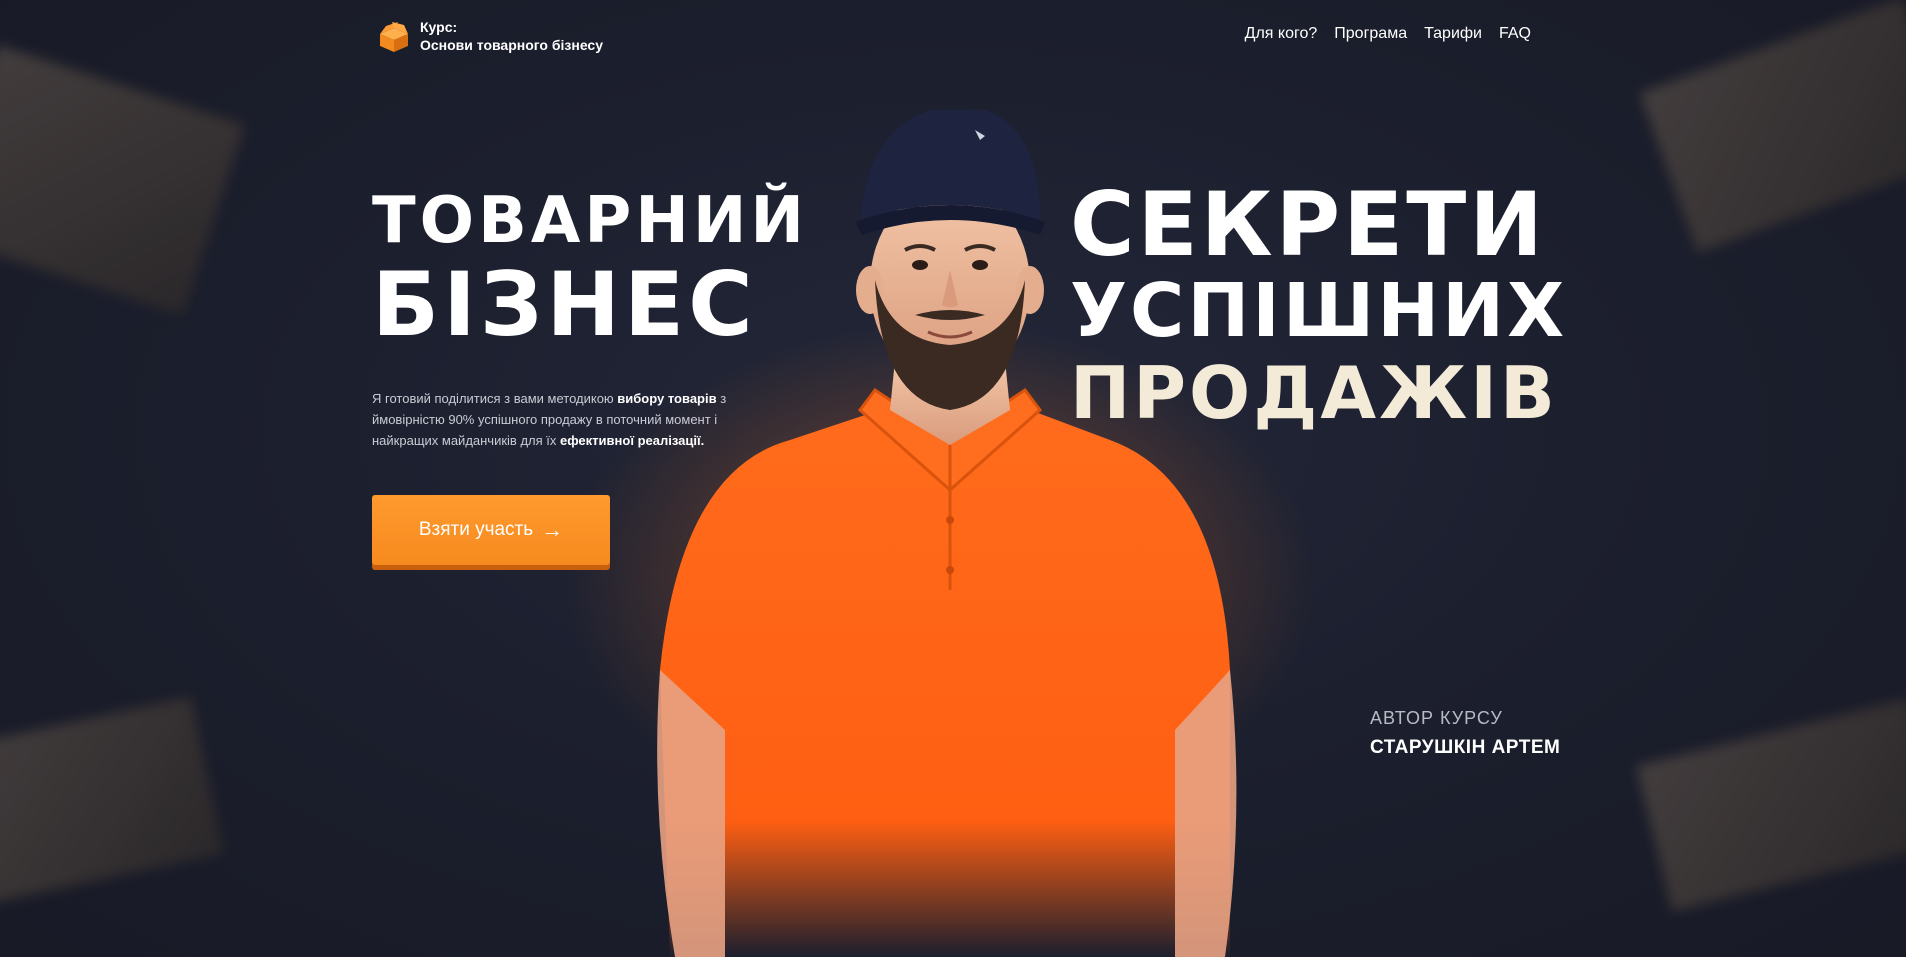  What do you see at coordinates (1436, 718) in the screenshot?
I see `author-label: АВТОР КУРСУ` at bounding box center [1436, 718].